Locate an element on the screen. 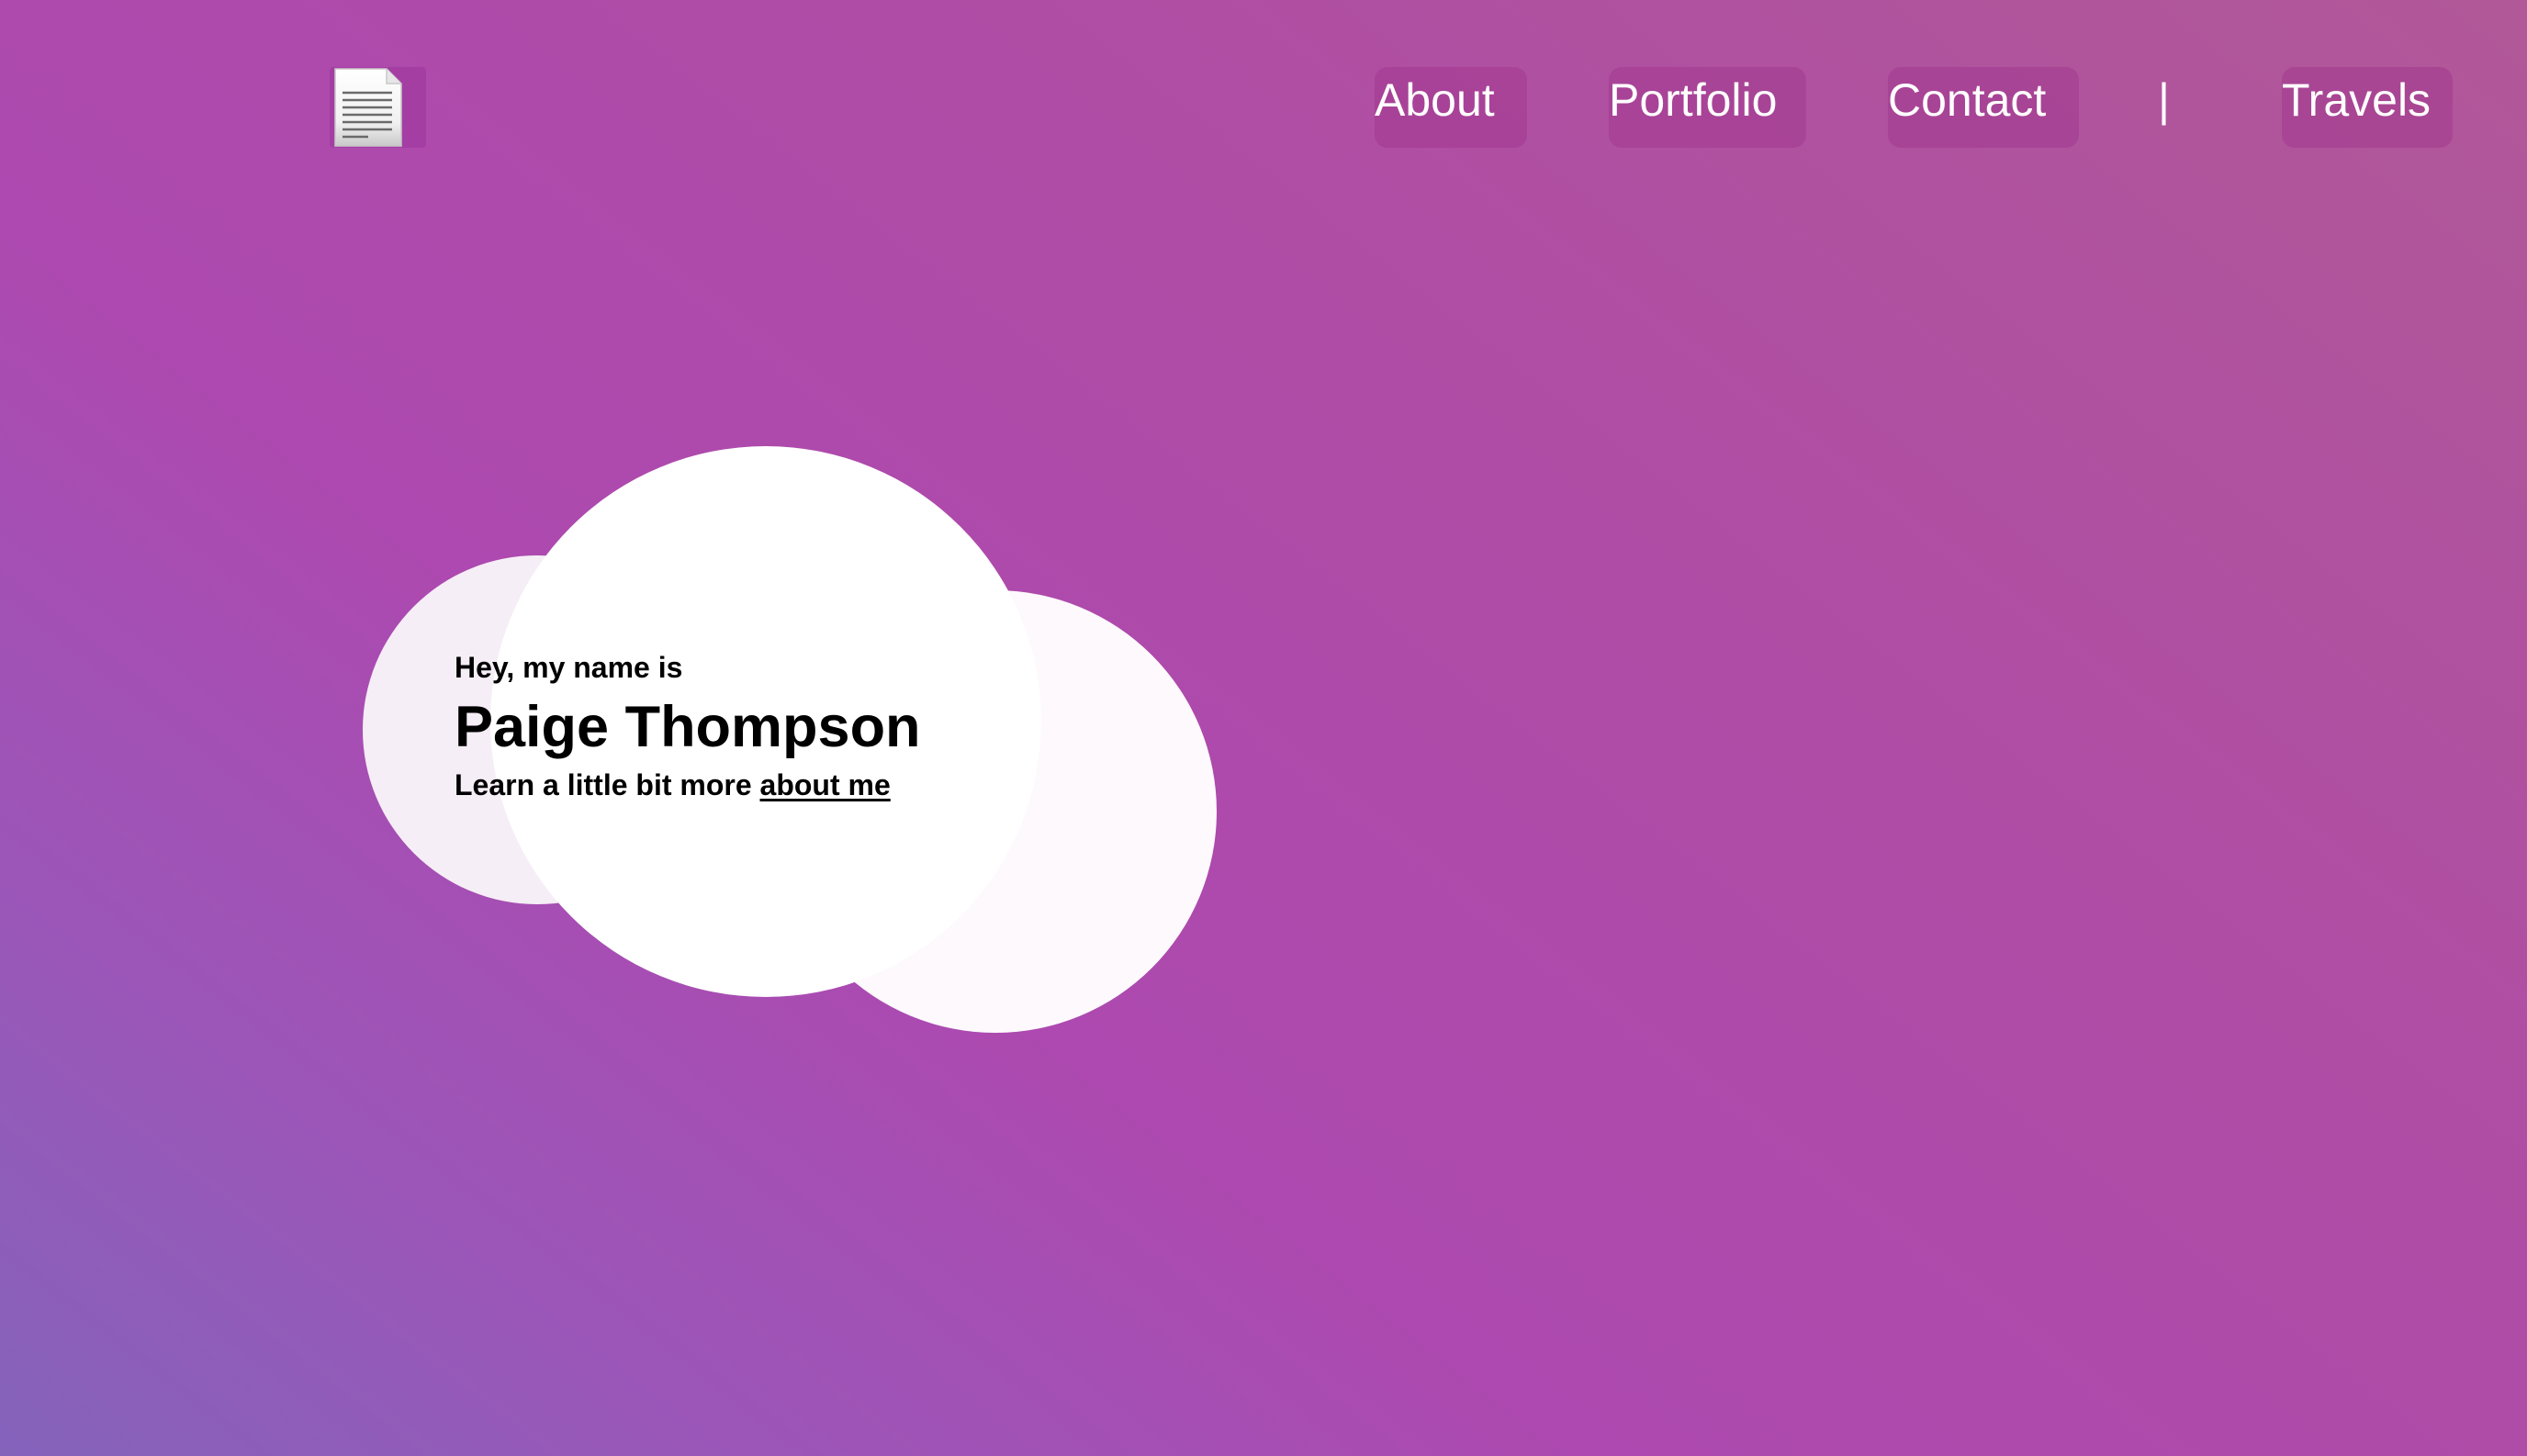 Image resolution: width=2527 pixels, height=1456 pixels. nav-contact-label: Contact is located at coordinates (1967, 100).